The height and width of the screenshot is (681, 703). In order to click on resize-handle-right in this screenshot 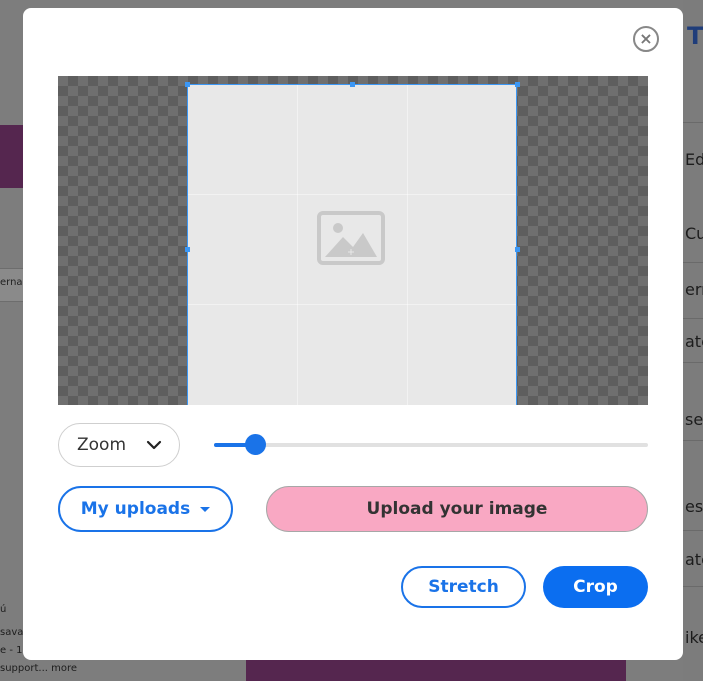, I will do `click(517, 249)`.